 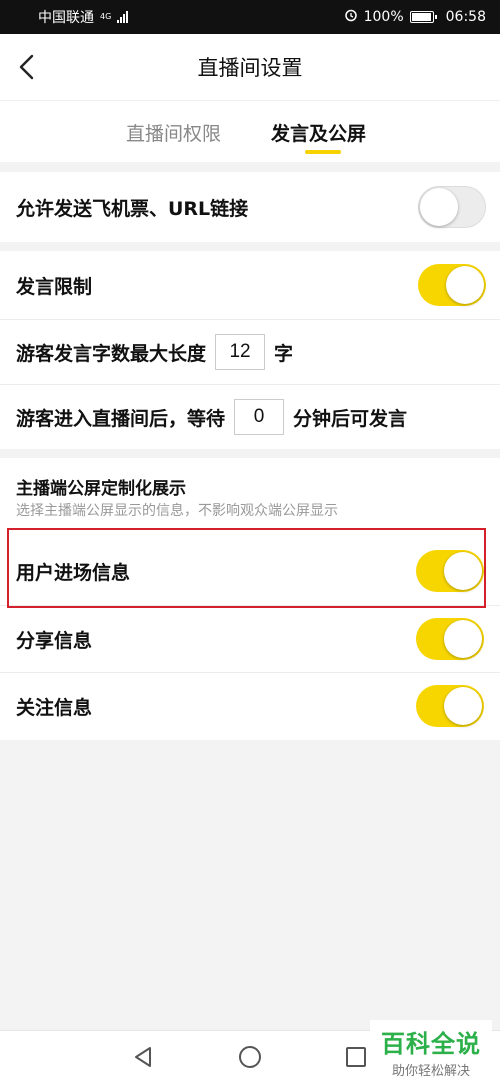 I want to click on page-header: 直播间设置, so click(x=250, y=67).